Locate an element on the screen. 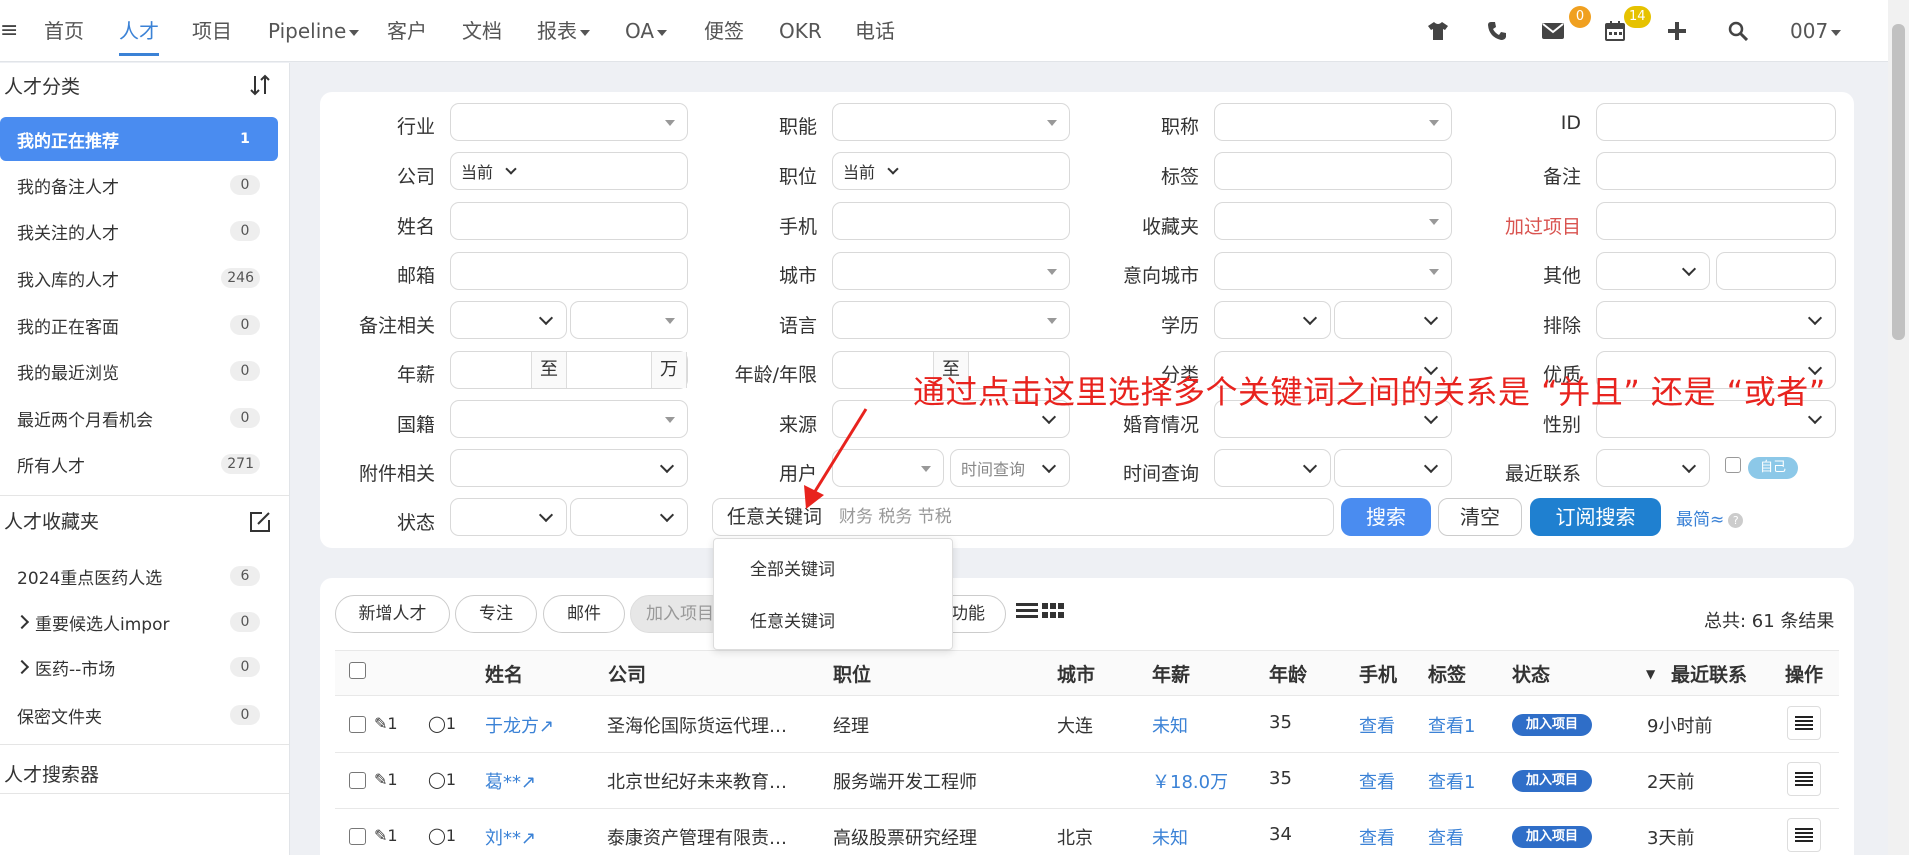  scrollbar-thumb is located at coordinates (1898, 182).